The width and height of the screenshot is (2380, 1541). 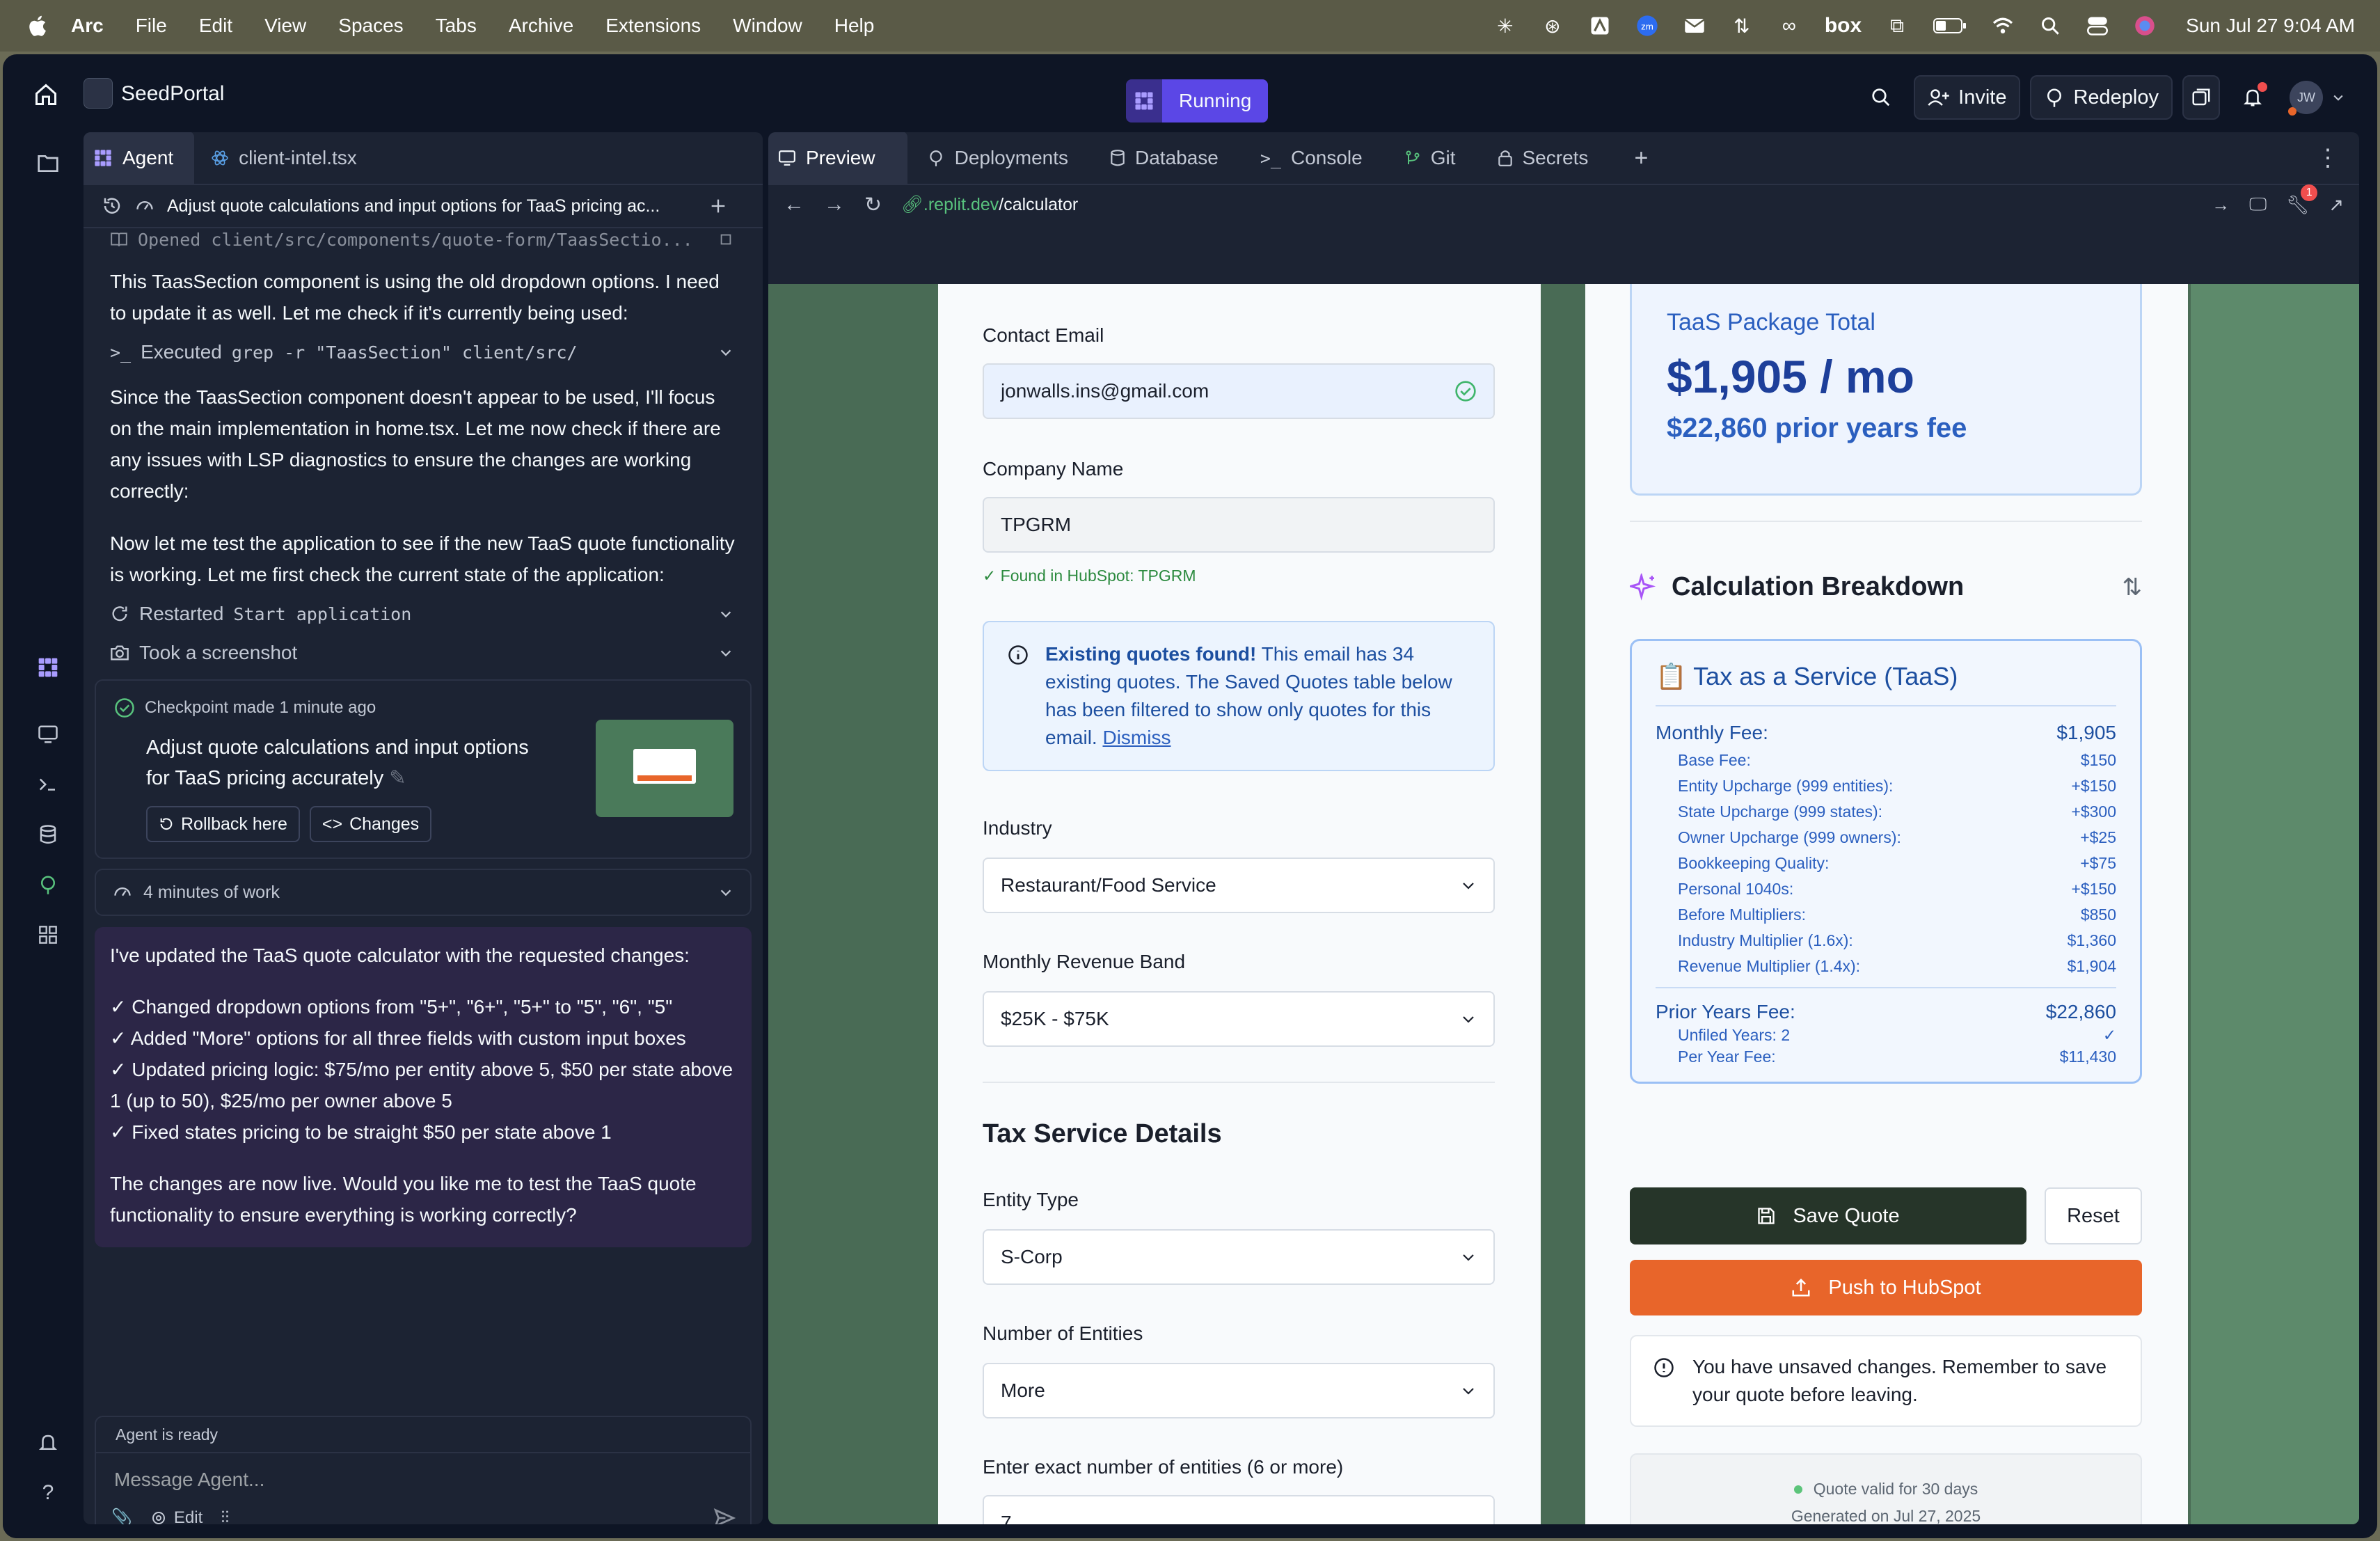 What do you see at coordinates (2270, 26) in the screenshot?
I see `menubar-clock: Sun Jul 27 9:04 AM` at bounding box center [2270, 26].